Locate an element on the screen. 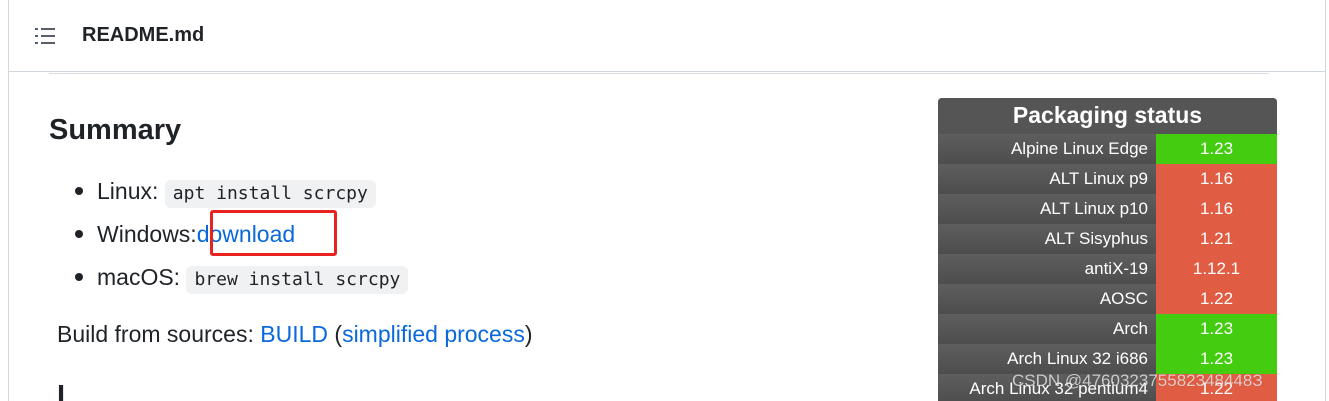  divider is located at coordinates (659, 73).